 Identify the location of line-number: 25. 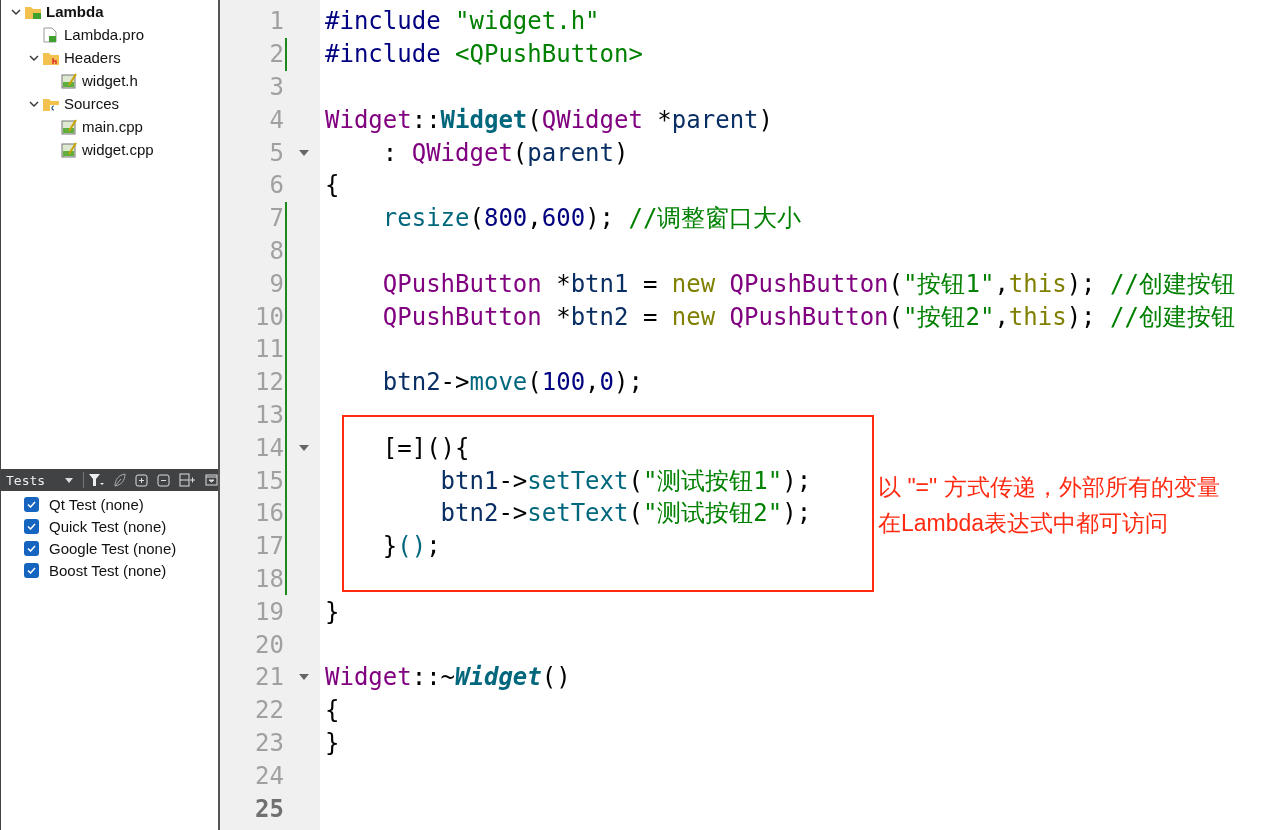
(269, 808).